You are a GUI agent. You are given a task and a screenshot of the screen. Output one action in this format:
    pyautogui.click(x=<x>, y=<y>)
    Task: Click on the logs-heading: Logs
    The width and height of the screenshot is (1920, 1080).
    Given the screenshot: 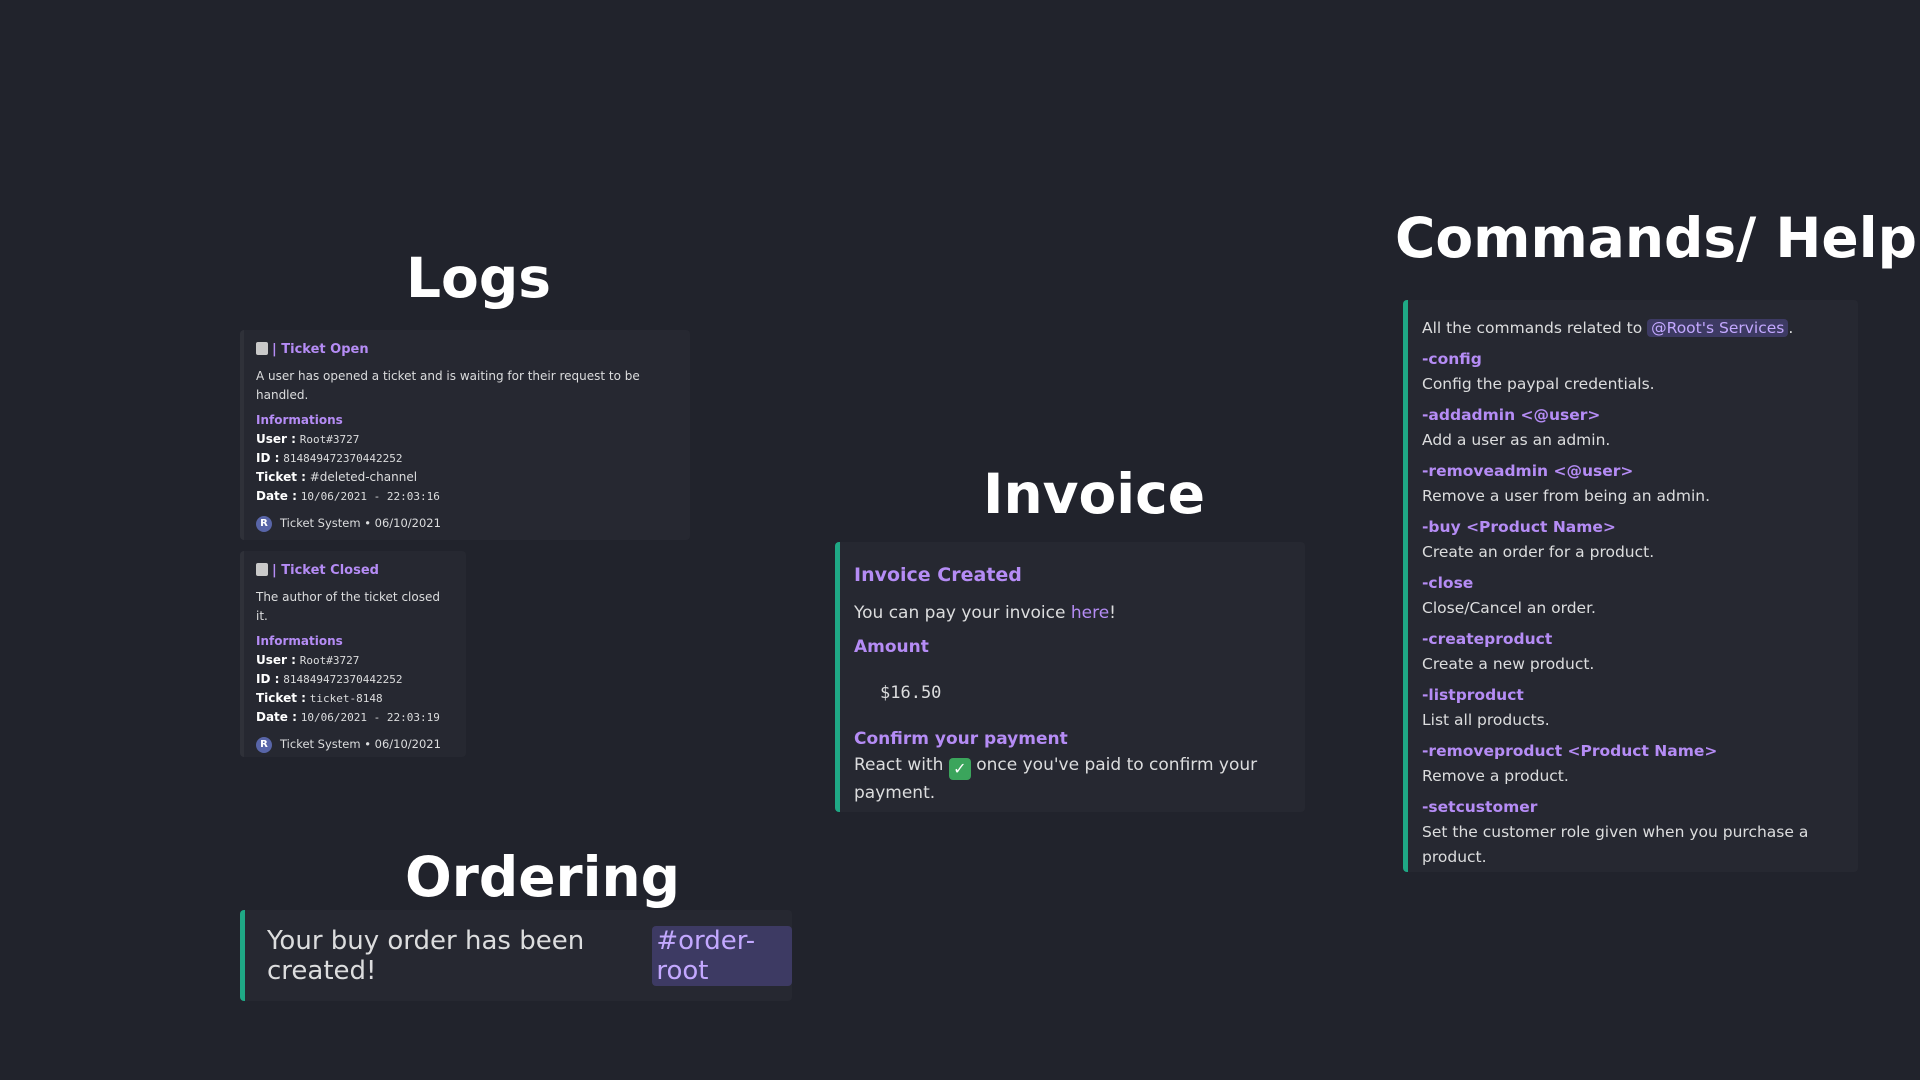 What is the action you would take?
    pyautogui.click(x=478, y=278)
    